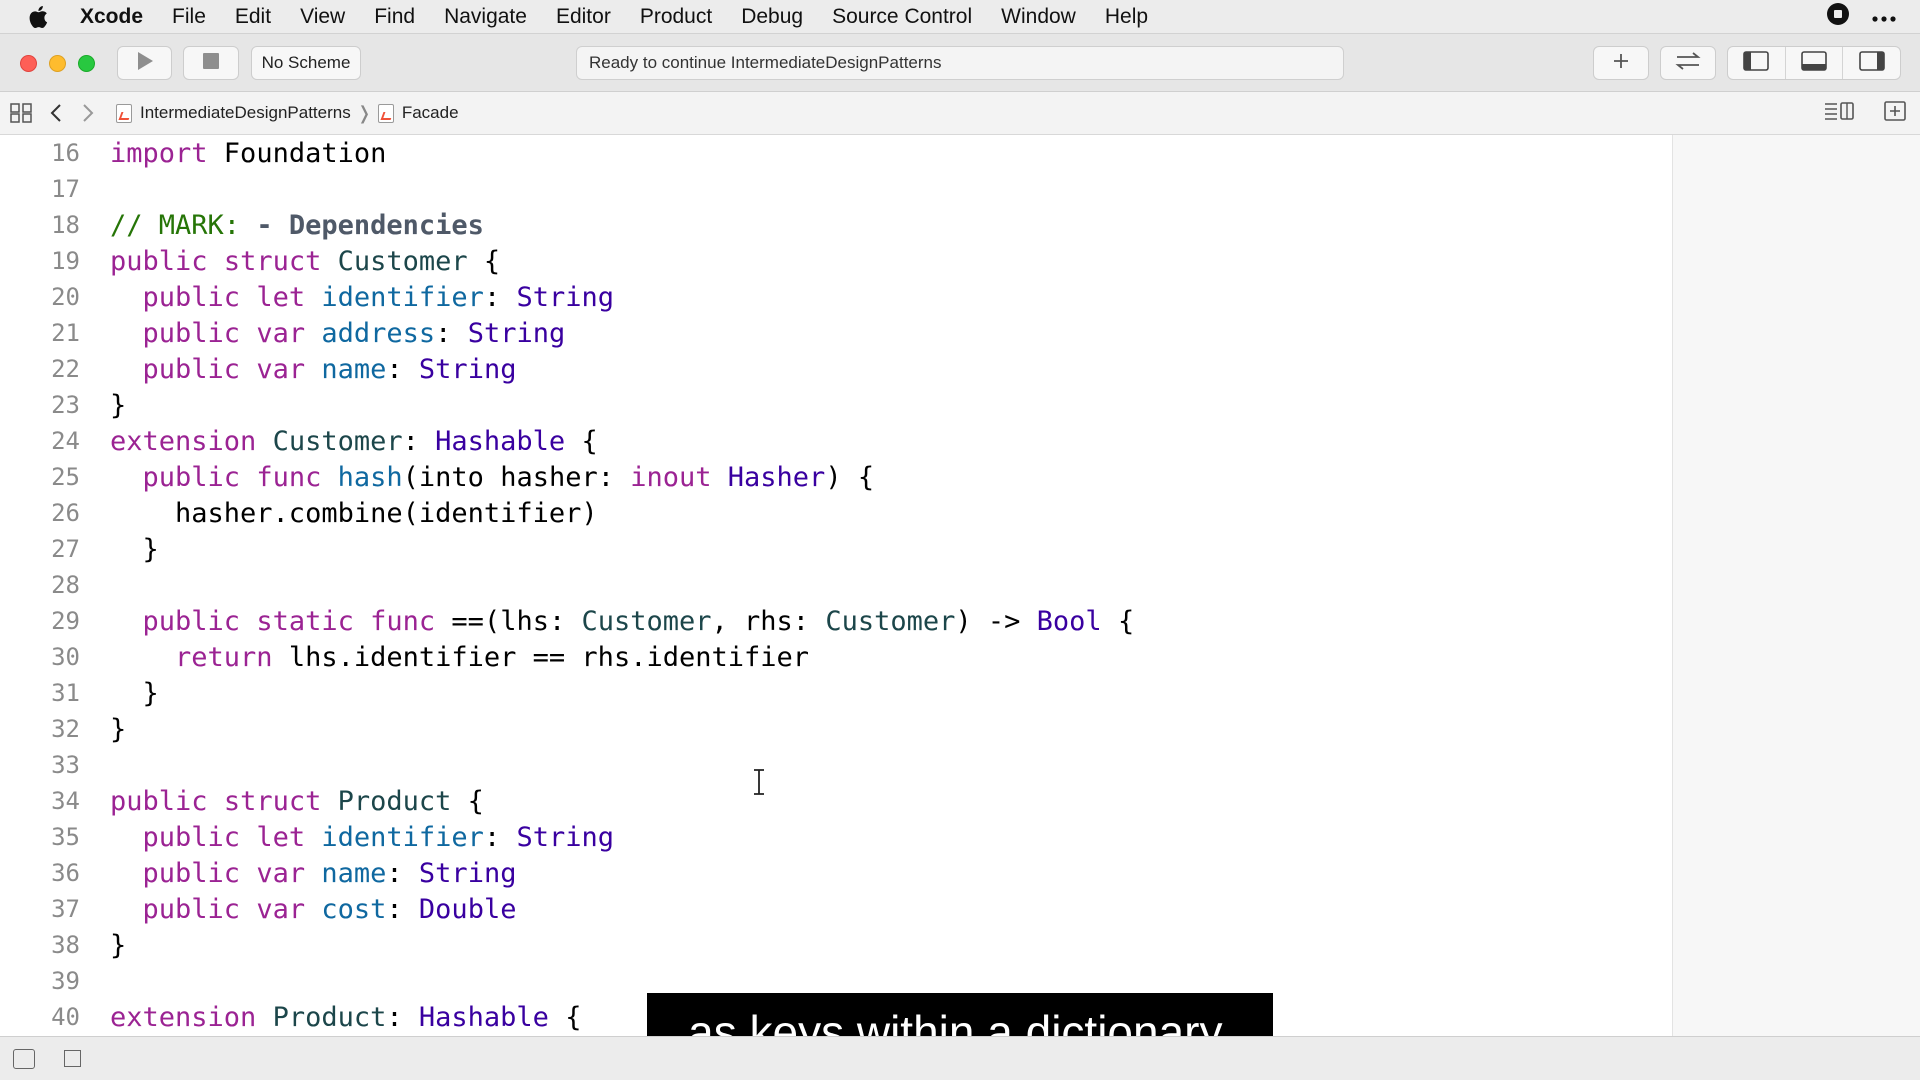  Describe the element at coordinates (836, 873) in the screenshot. I see `code-line: 36 public var name: String` at that location.